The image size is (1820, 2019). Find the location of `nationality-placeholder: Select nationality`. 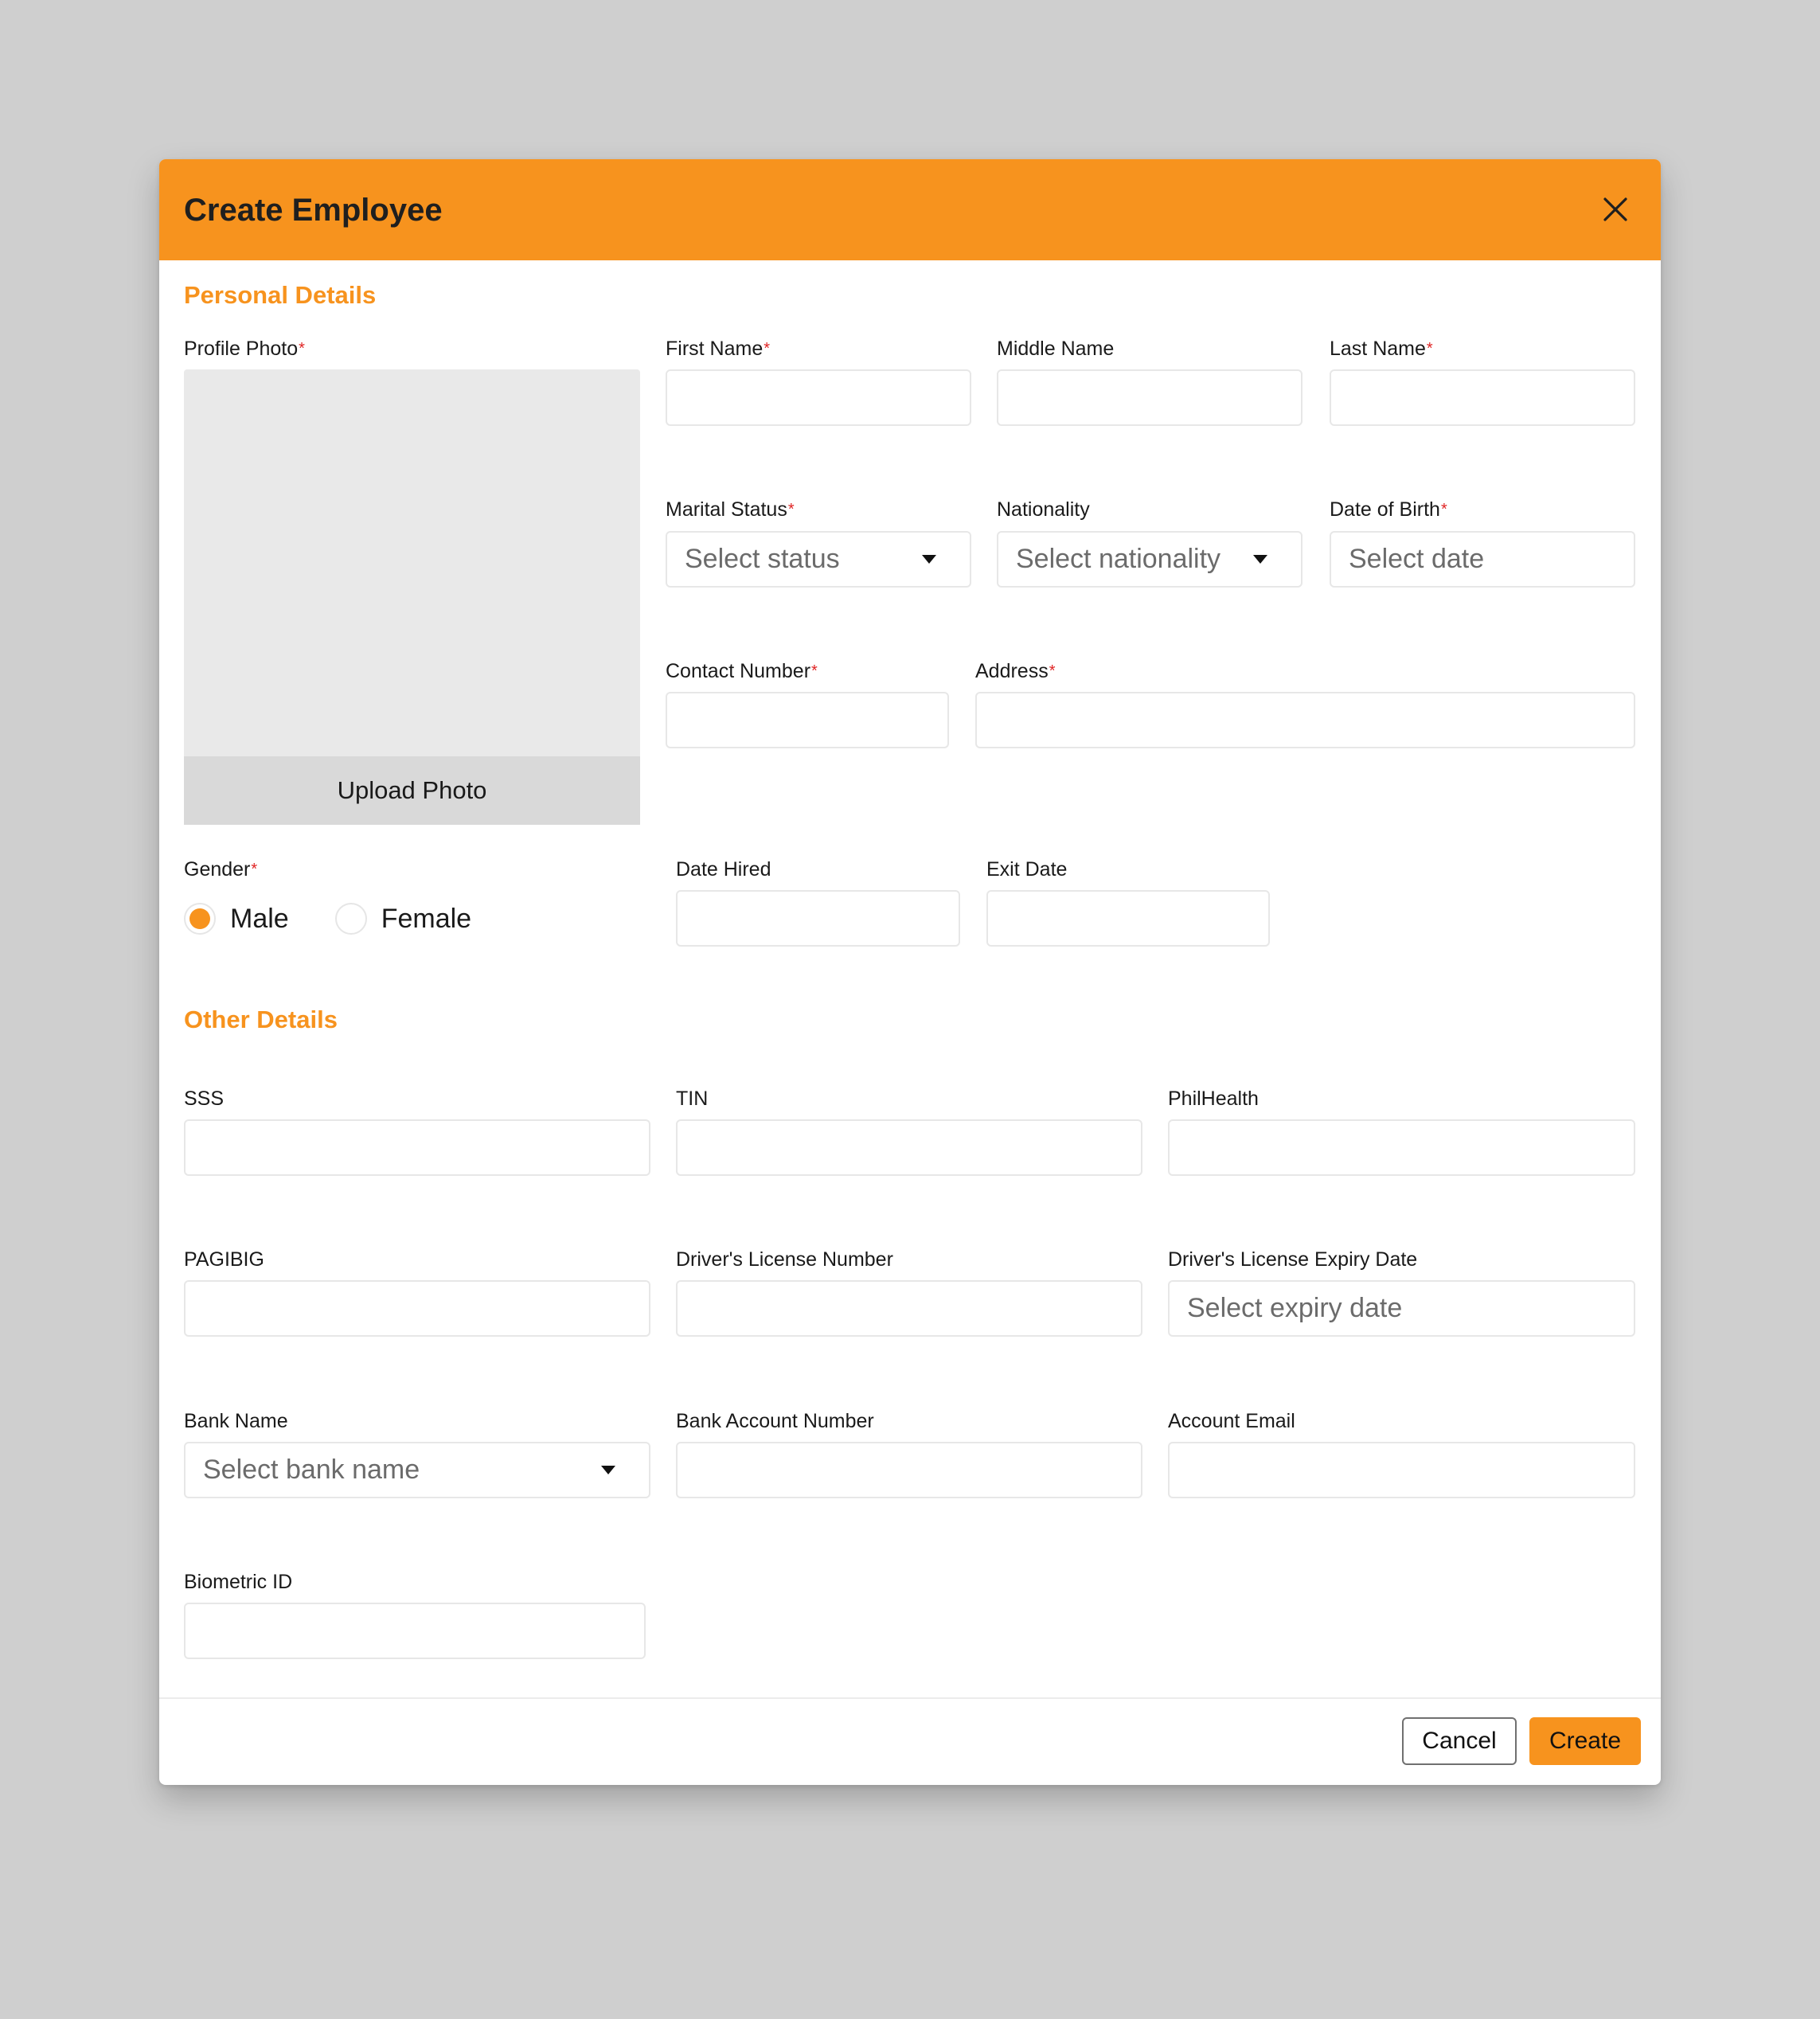

nationality-placeholder: Select nationality is located at coordinates (1119, 559).